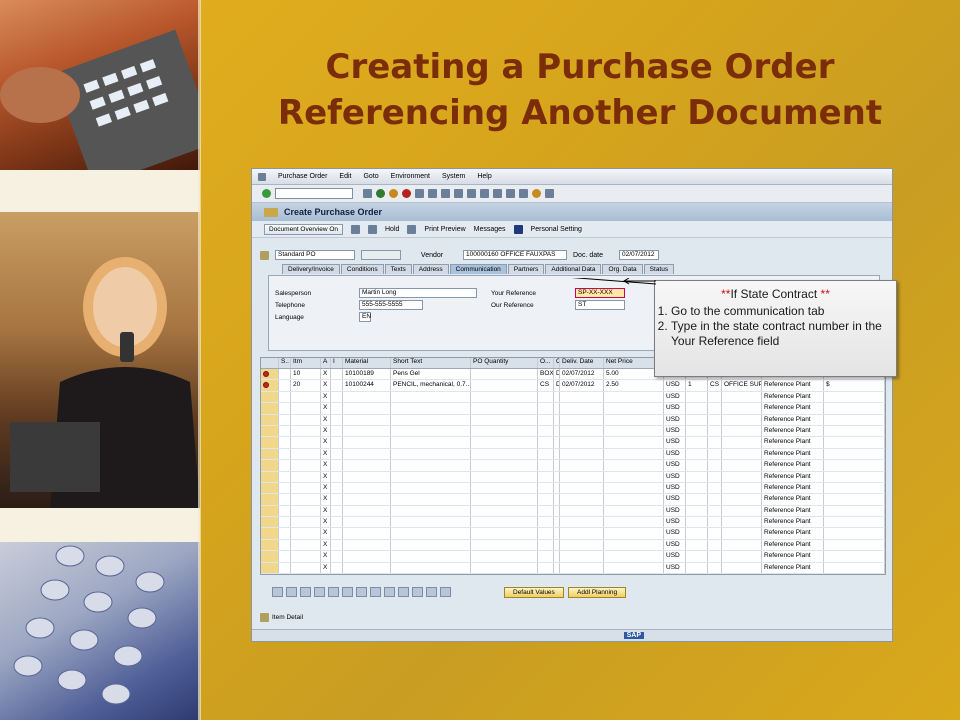 This screenshot has width=960, height=720. Describe the element at coordinates (306, 374) in the screenshot. I see `table-cell: 10` at that location.